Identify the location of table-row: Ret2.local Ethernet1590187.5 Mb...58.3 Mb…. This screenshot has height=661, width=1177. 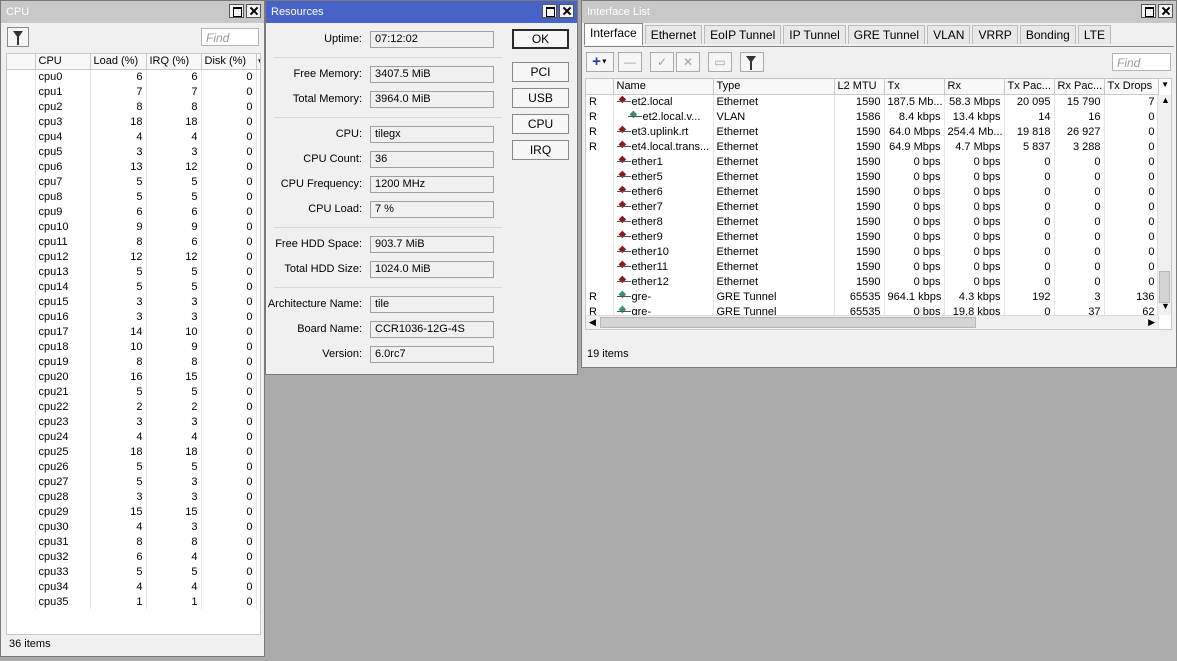
(872, 101).